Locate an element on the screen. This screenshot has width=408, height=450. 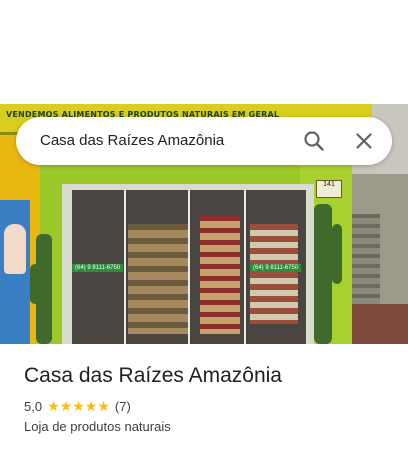
rating-row: 5,0 ★ ★ ★ ★ ★ (7) is located at coordinates (77, 406).